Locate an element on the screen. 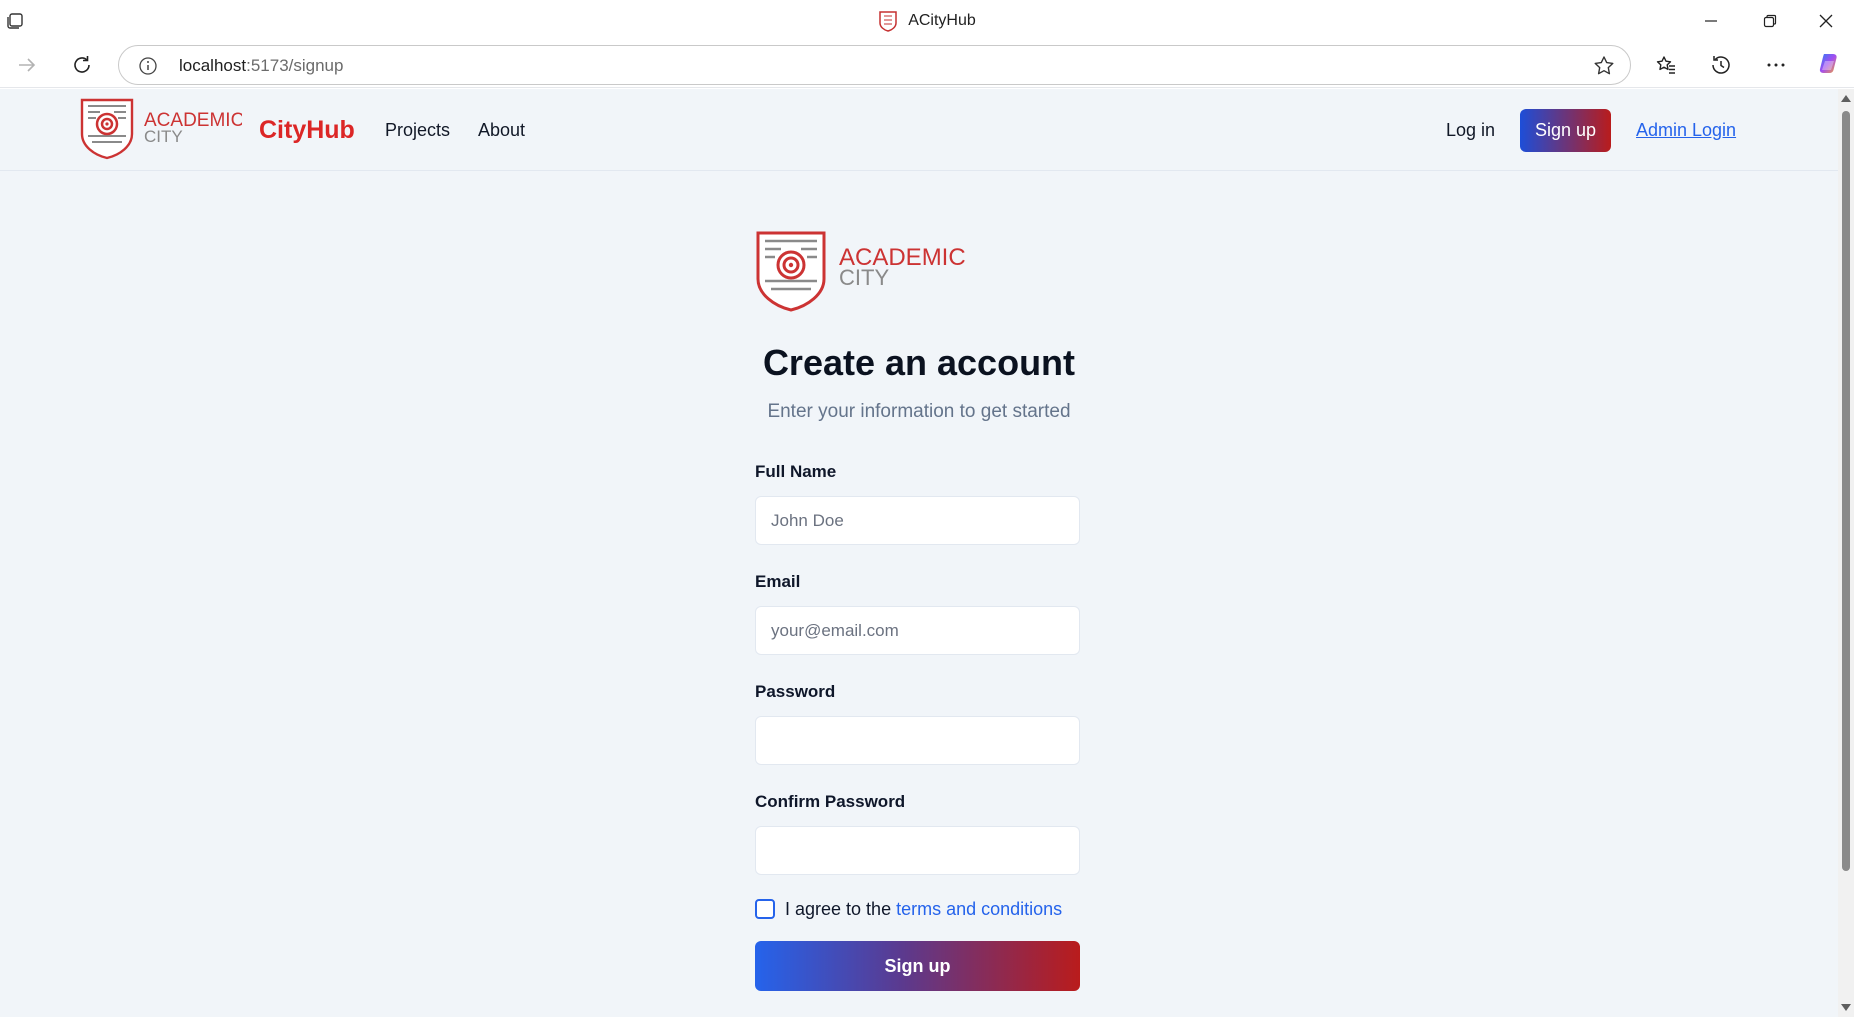  page-scrollbar is located at coordinates (1846, 553).